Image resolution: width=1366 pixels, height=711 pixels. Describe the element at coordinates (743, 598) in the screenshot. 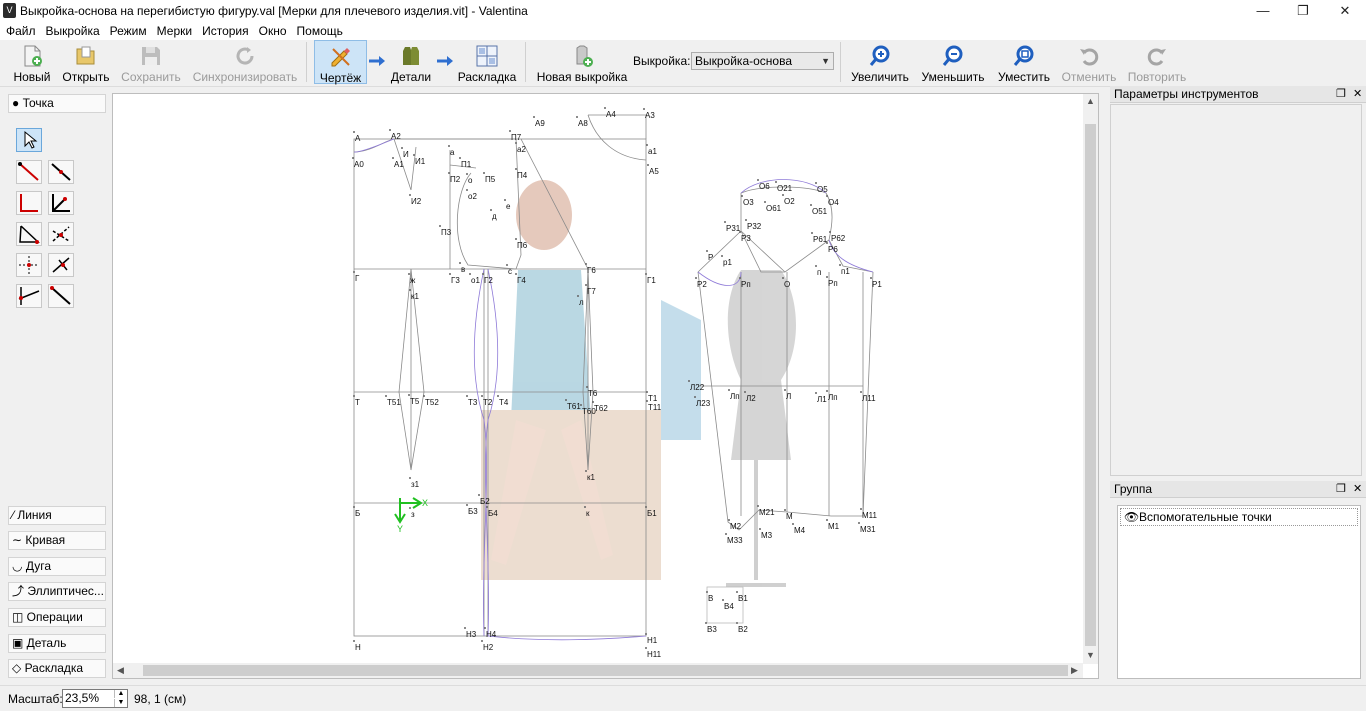

I see `point-label: В1` at that location.